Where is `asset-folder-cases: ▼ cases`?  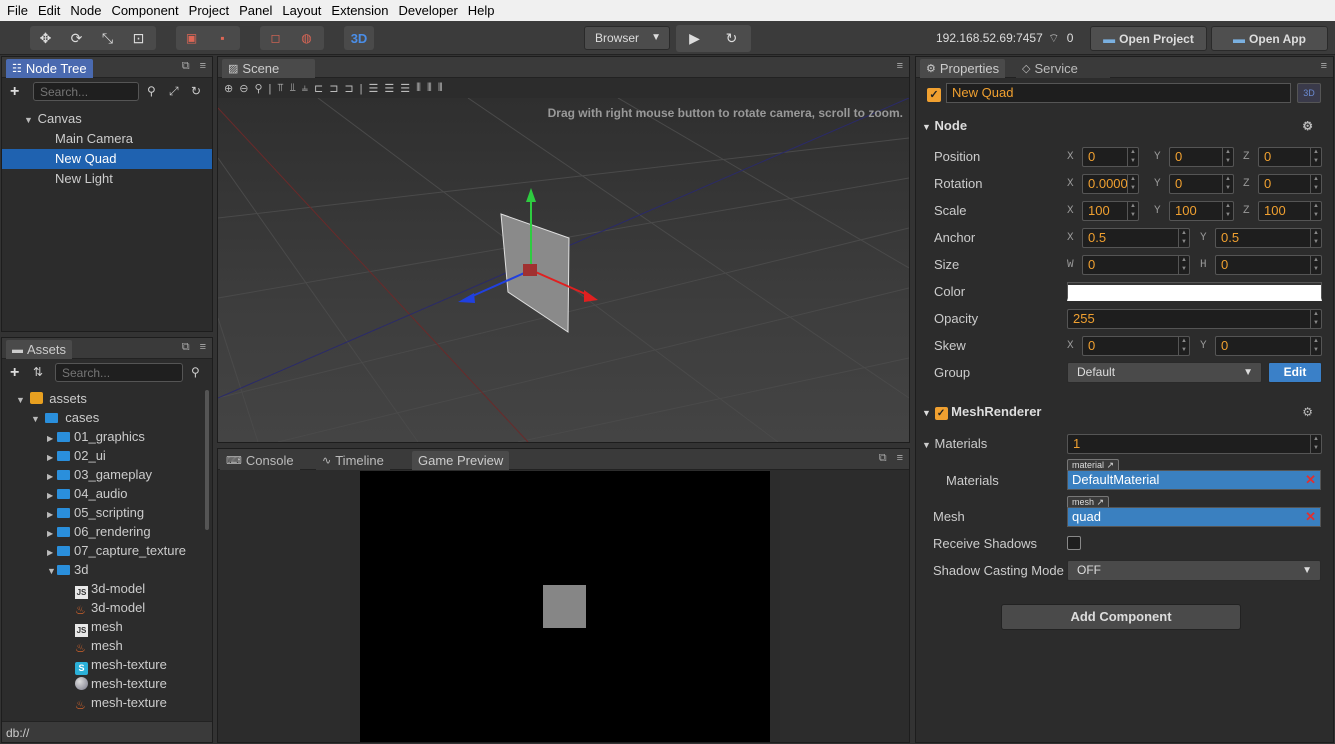 asset-folder-cases: ▼ cases is located at coordinates (107, 417).